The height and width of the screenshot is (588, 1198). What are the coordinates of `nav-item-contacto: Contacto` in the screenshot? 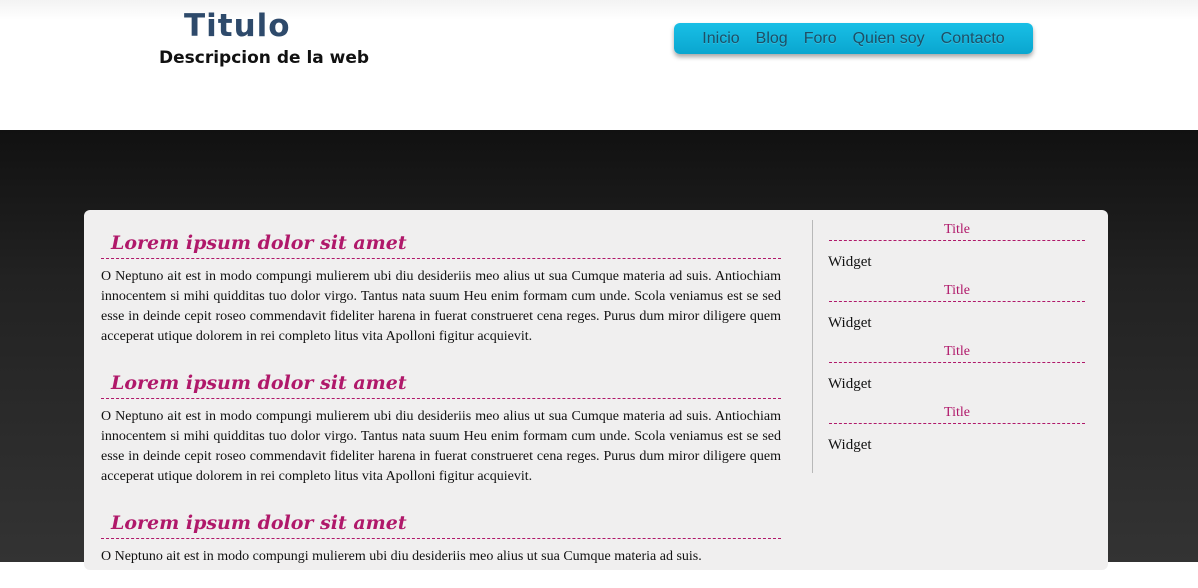 It's located at (973, 39).